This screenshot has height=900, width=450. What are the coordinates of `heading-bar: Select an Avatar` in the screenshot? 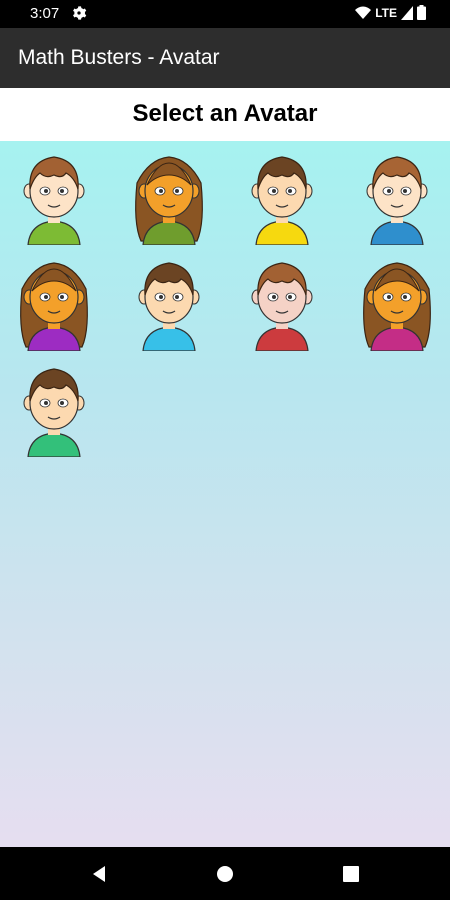 It's located at (225, 114).